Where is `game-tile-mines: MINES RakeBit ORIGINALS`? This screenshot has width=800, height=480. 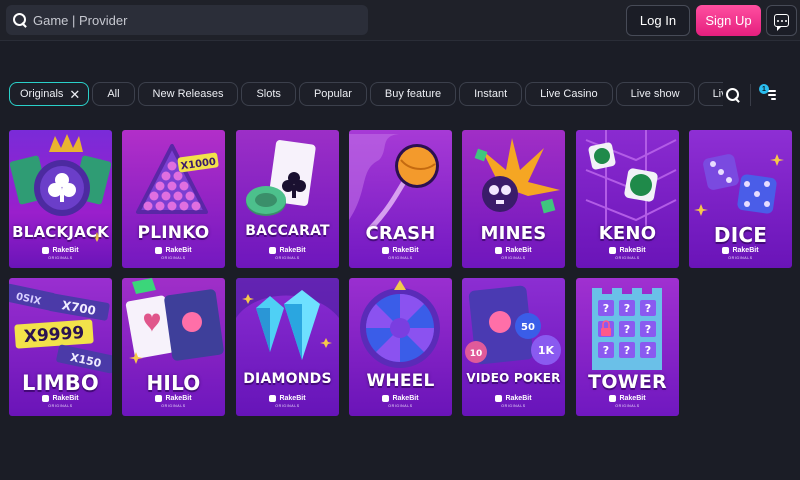
game-tile-mines: MINES RakeBit ORIGINALS is located at coordinates (513, 199).